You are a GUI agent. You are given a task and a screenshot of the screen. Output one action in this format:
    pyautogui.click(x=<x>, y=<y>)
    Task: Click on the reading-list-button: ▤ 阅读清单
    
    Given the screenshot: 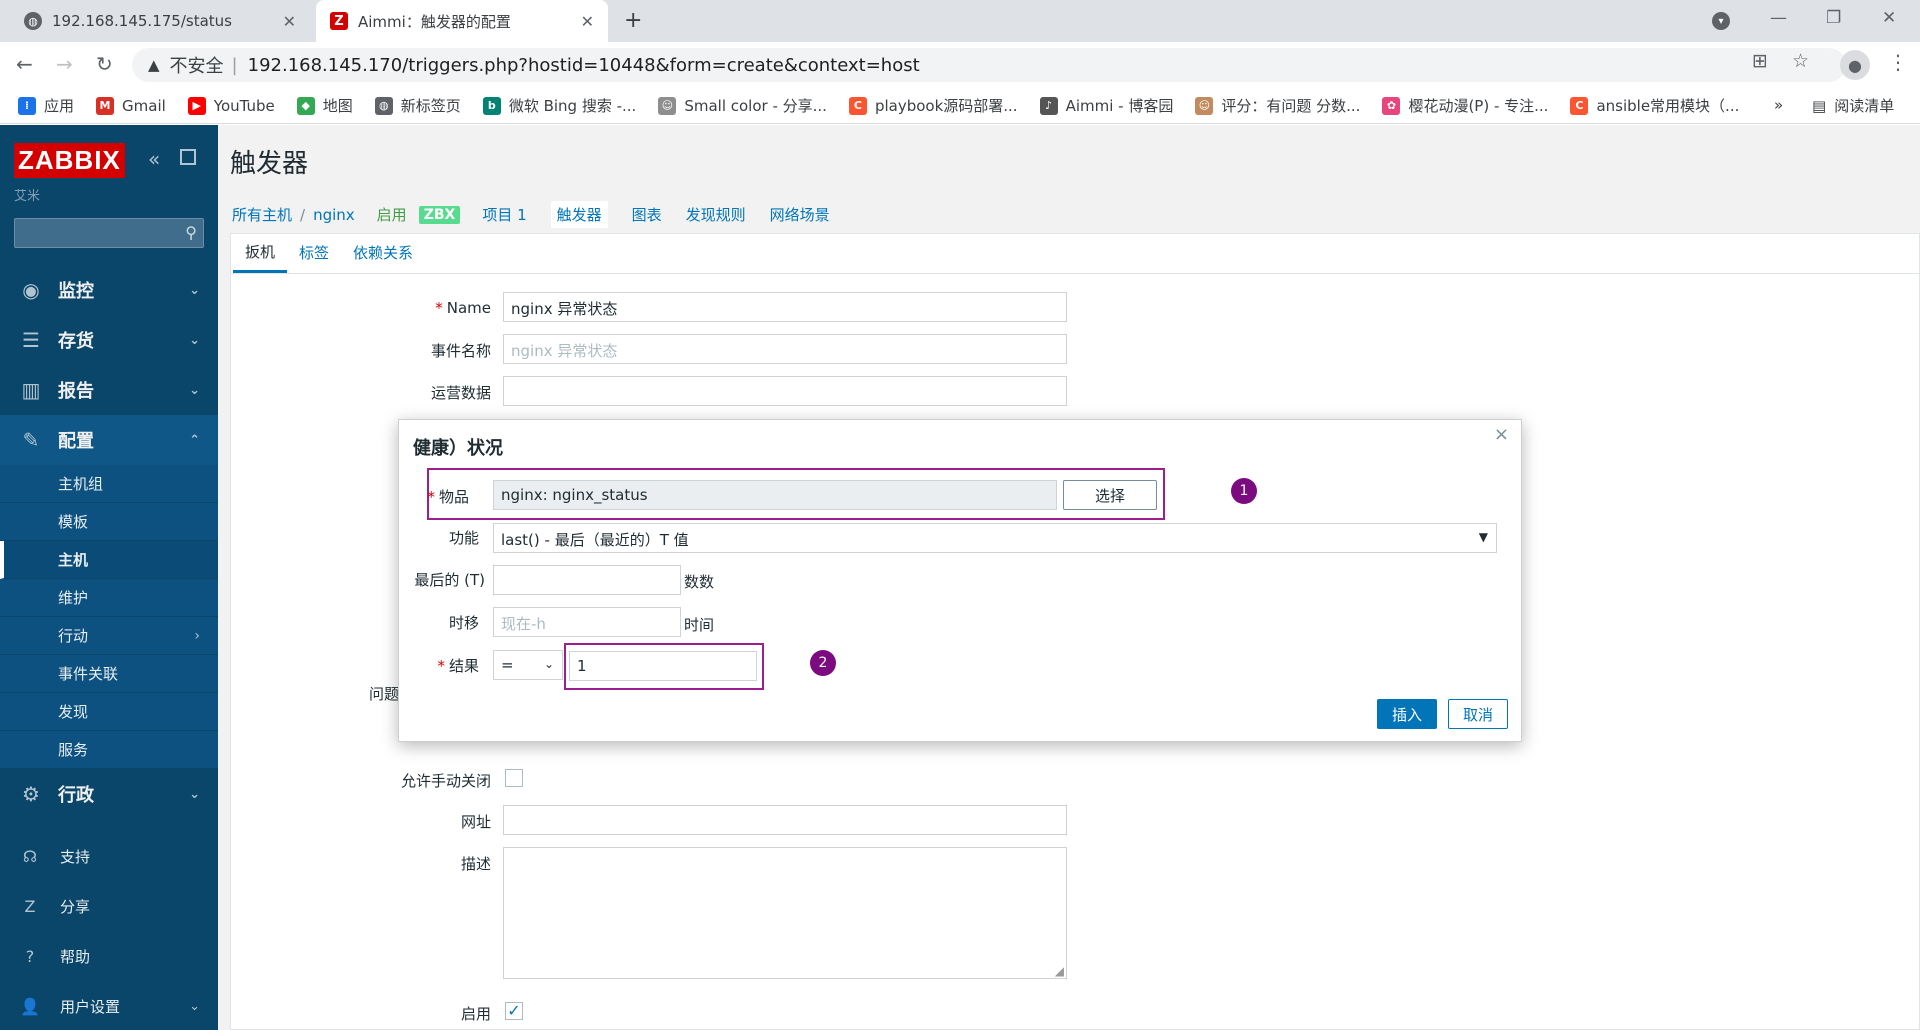 What is the action you would take?
    pyautogui.click(x=1853, y=105)
    